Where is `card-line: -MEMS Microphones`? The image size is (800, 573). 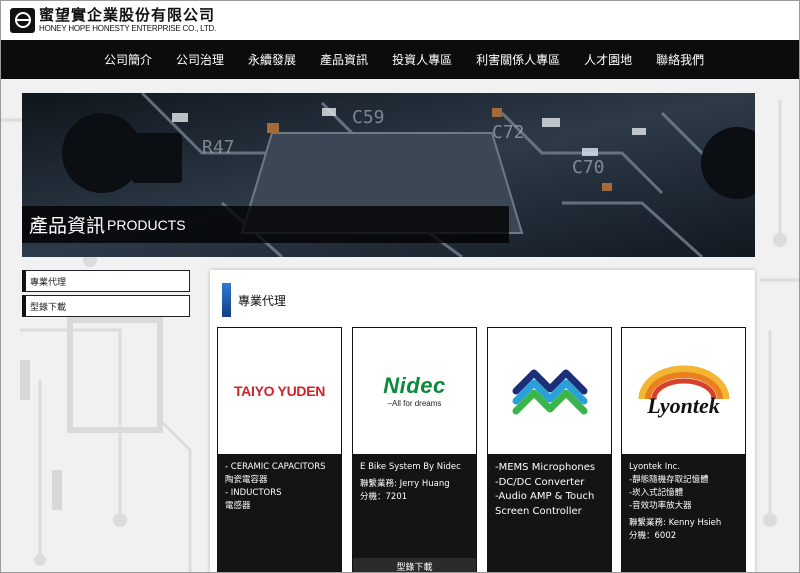
card-line: -MEMS Microphones is located at coordinates (545, 467).